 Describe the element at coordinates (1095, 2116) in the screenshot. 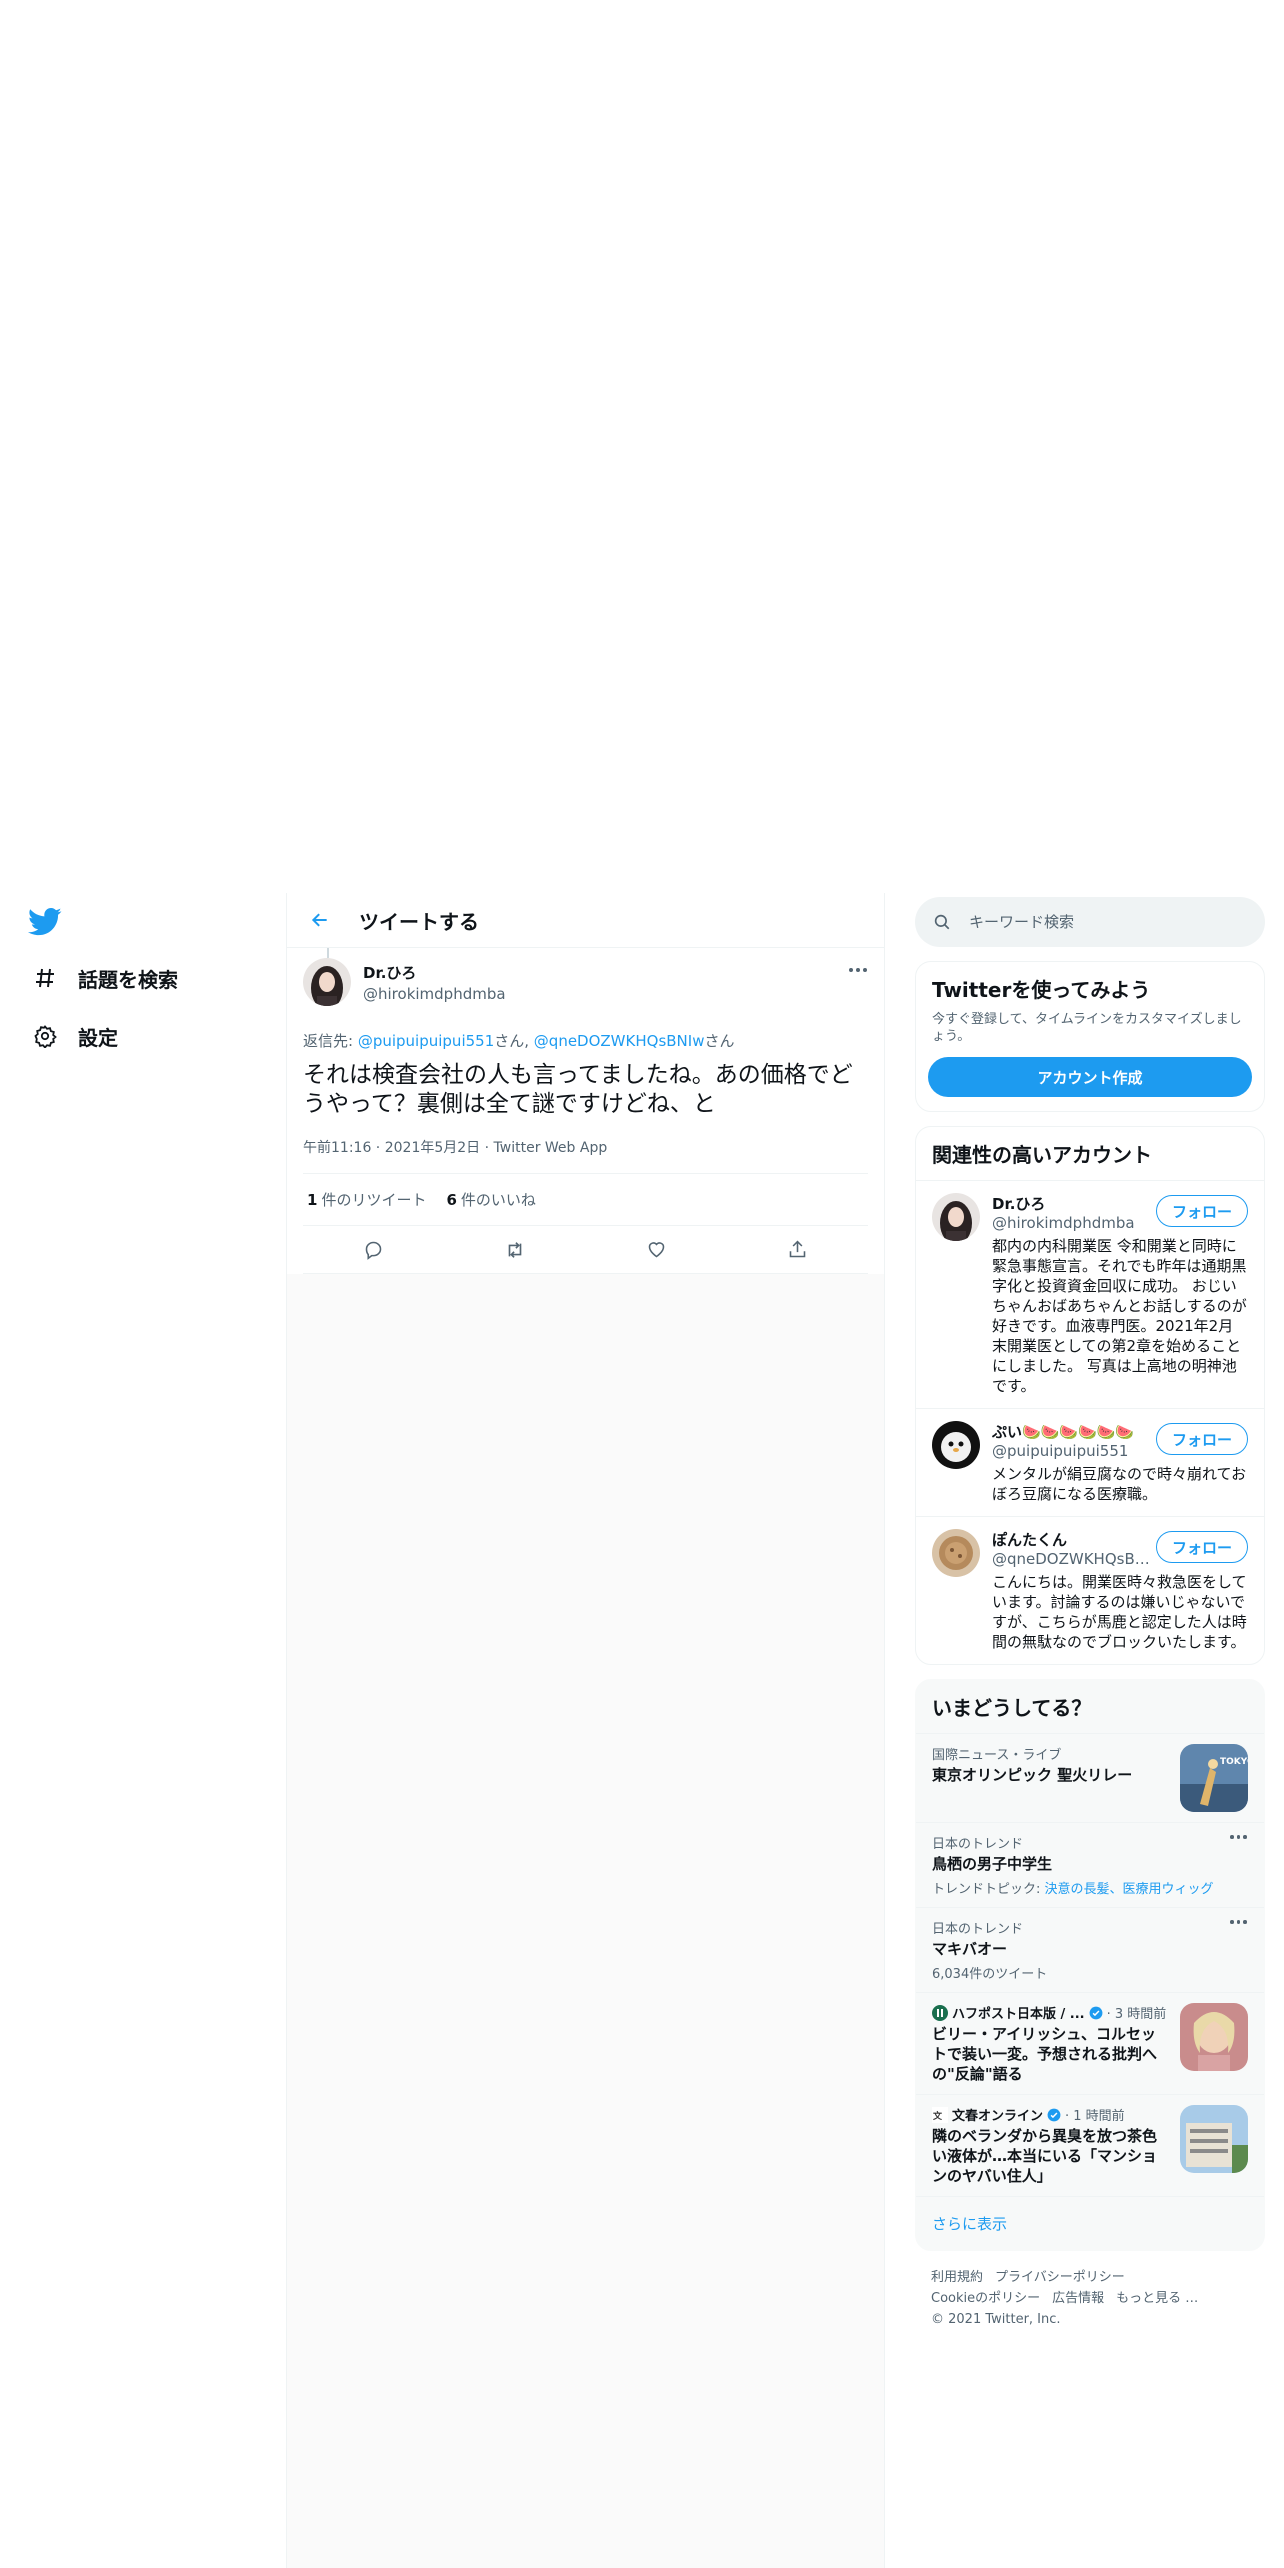

I see `news-time: · 1 時間前` at that location.